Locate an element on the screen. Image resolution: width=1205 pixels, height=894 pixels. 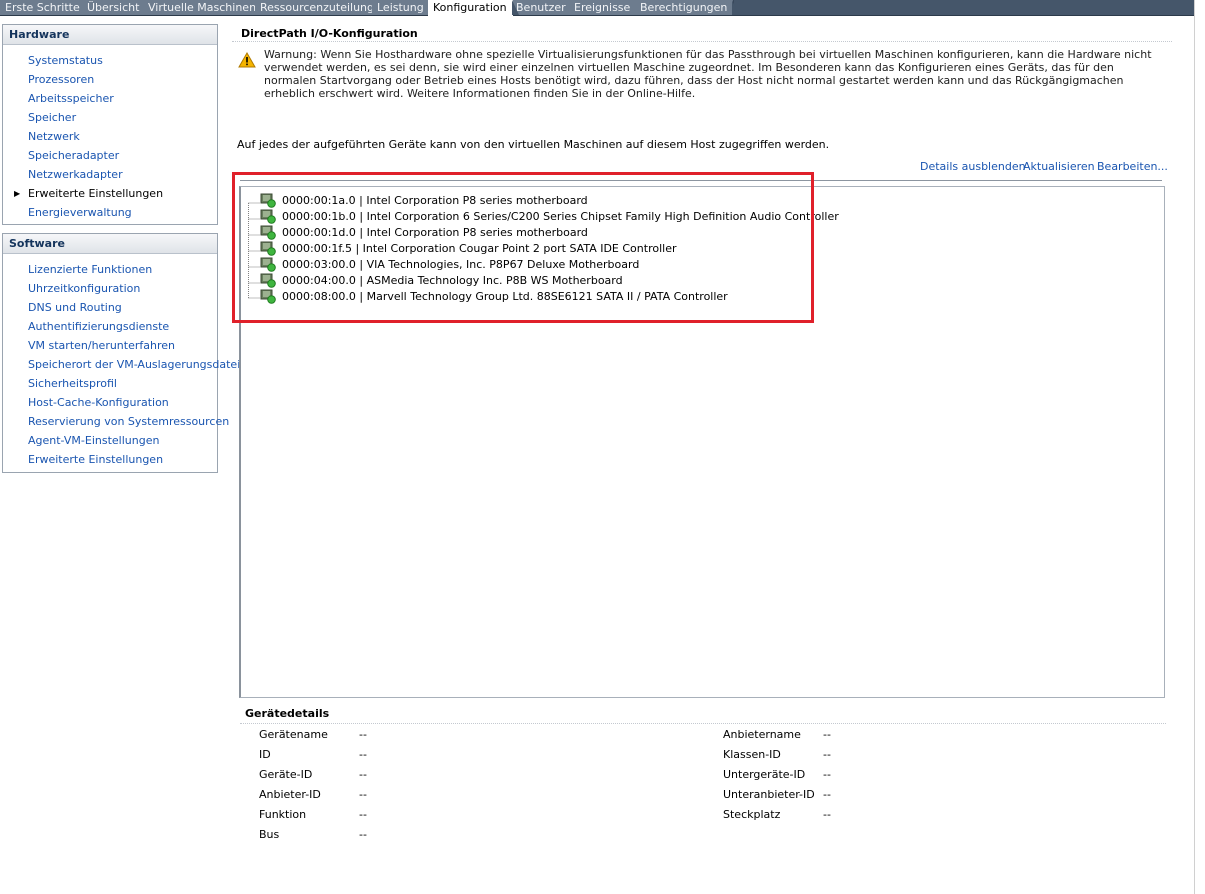
sidebar-item-memory: Arbeitsspeicher is located at coordinates (110, 98).